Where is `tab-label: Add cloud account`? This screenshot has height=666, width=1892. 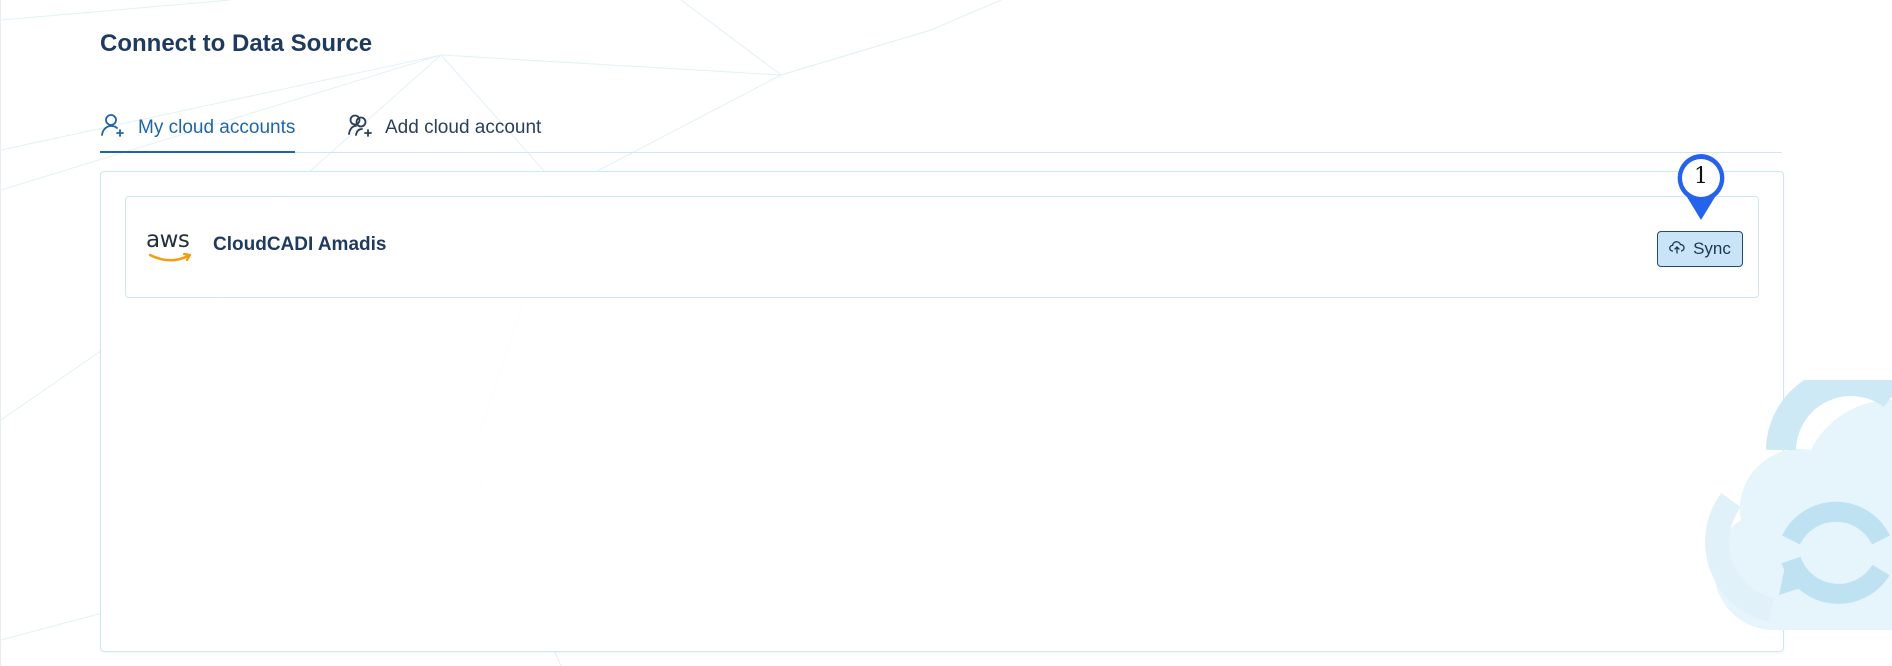 tab-label: Add cloud account is located at coordinates (463, 127).